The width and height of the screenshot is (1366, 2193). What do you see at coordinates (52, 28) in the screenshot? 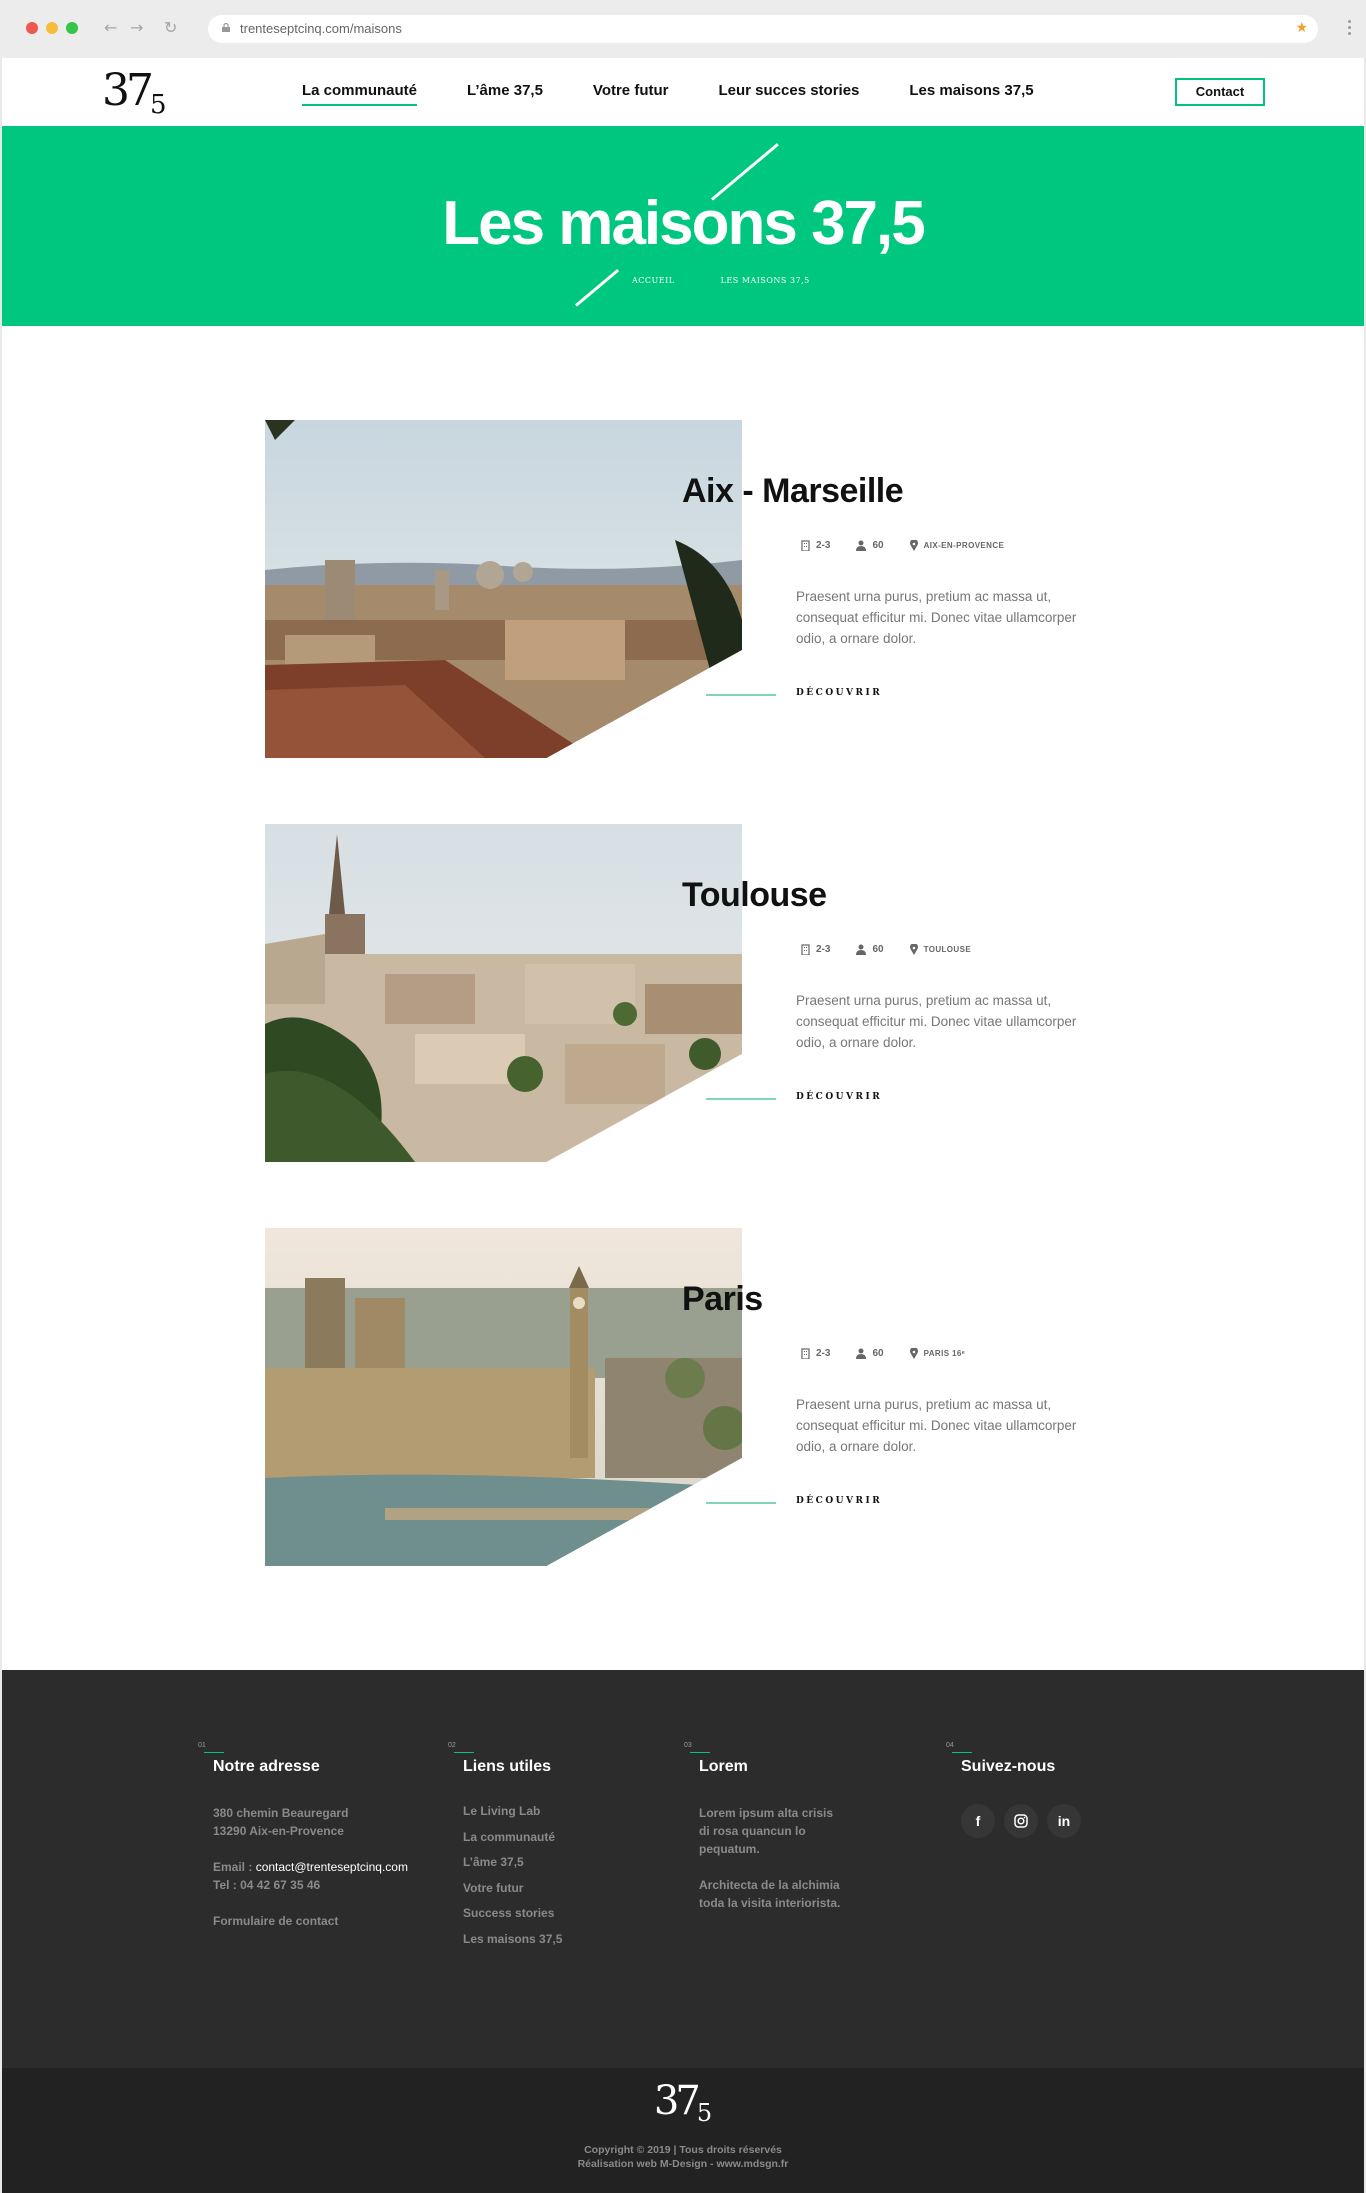
I see `minimize-window-icon` at bounding box center [52, 28].